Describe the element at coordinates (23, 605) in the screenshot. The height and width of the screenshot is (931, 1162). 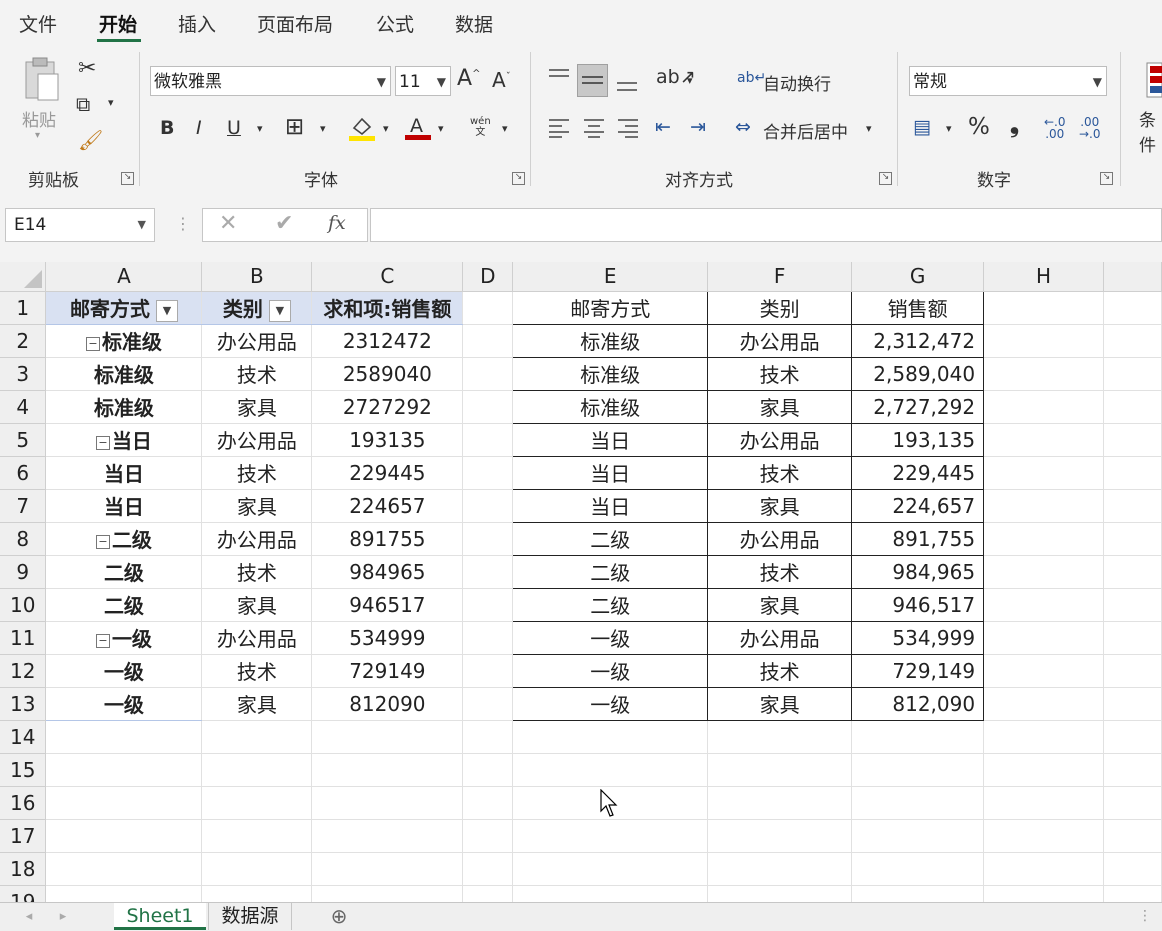
I see `row-header: 10` at that location.